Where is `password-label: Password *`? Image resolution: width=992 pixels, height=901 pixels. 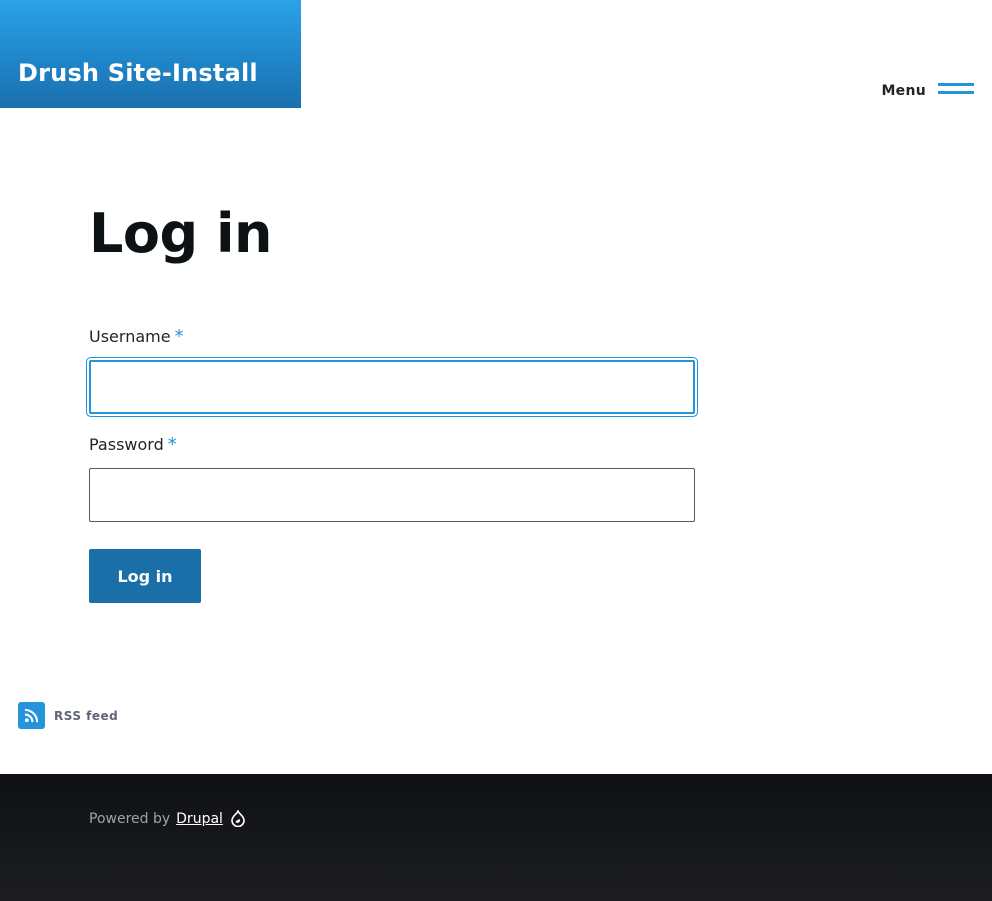 password-label: Password * is located at coordinates (133, 444).